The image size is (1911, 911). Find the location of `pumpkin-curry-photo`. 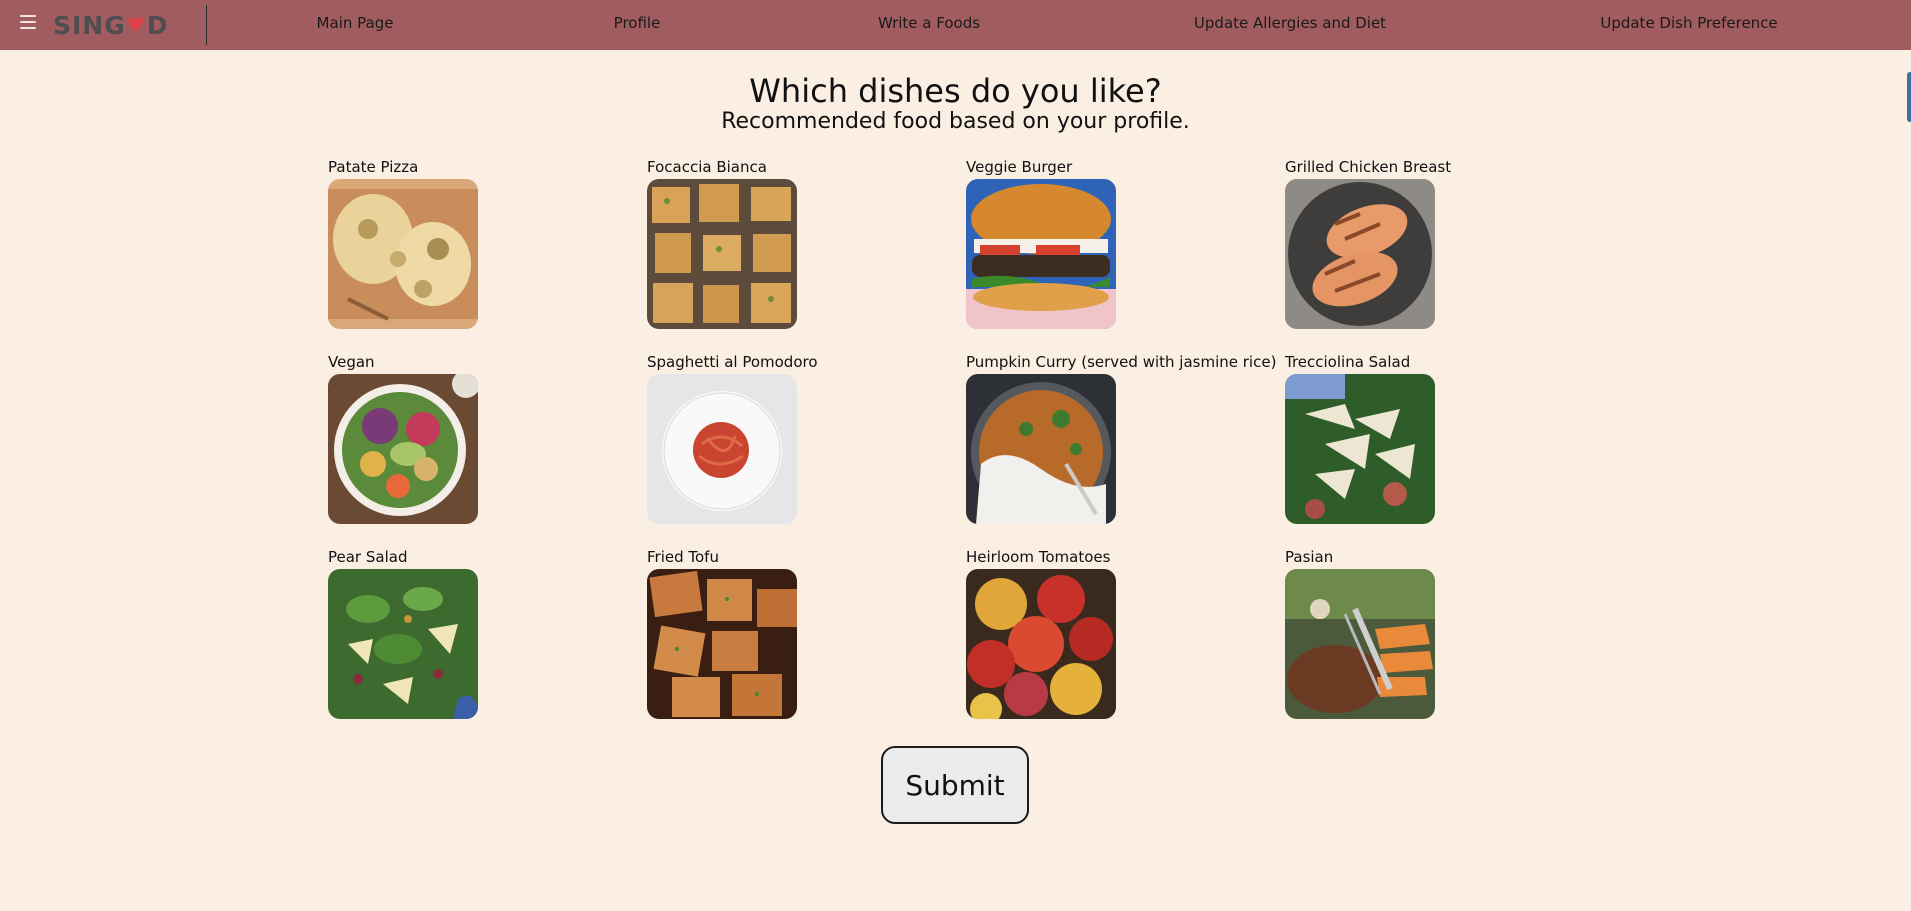

pumpkin-curry-photo is located at coordinates (1041, 449).